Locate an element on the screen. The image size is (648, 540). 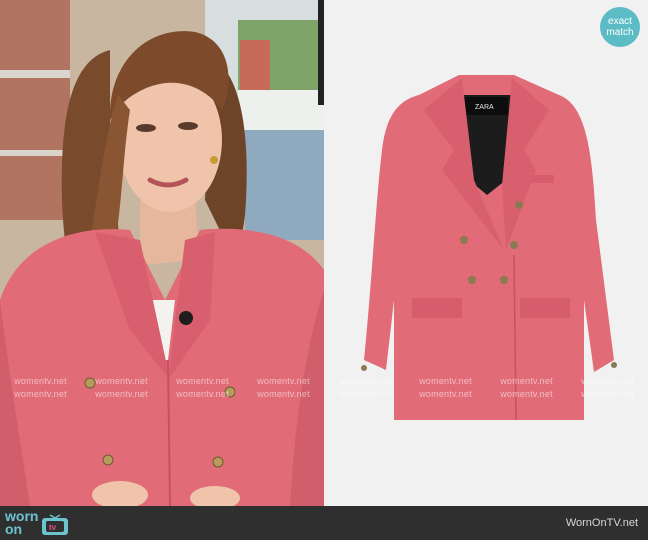
footer-bar: worn on tv WornOnTV.net is located at coordinates (324, 523).